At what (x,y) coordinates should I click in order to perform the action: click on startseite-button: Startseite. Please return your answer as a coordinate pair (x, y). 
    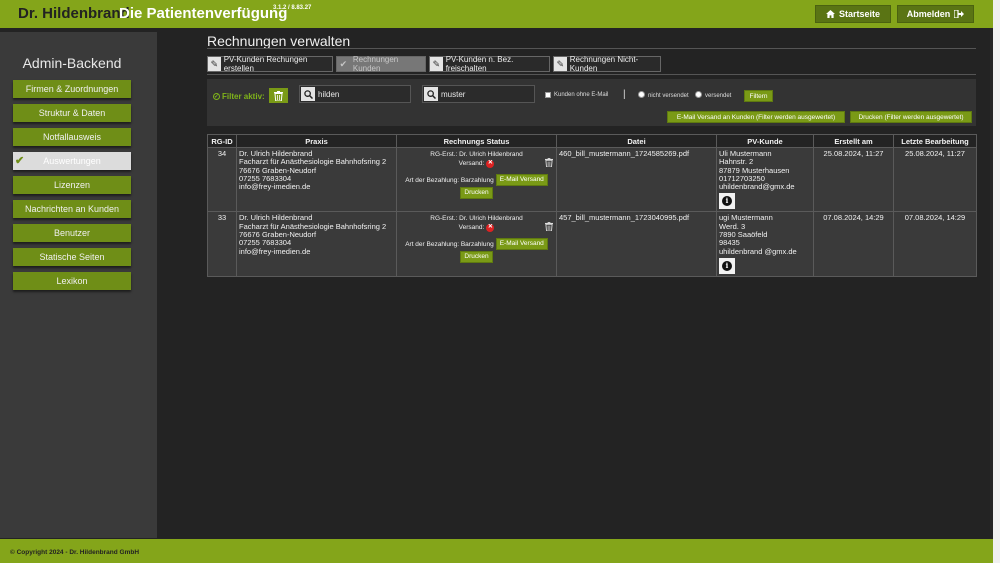
    Looking at the image, I should click on (853, 14).